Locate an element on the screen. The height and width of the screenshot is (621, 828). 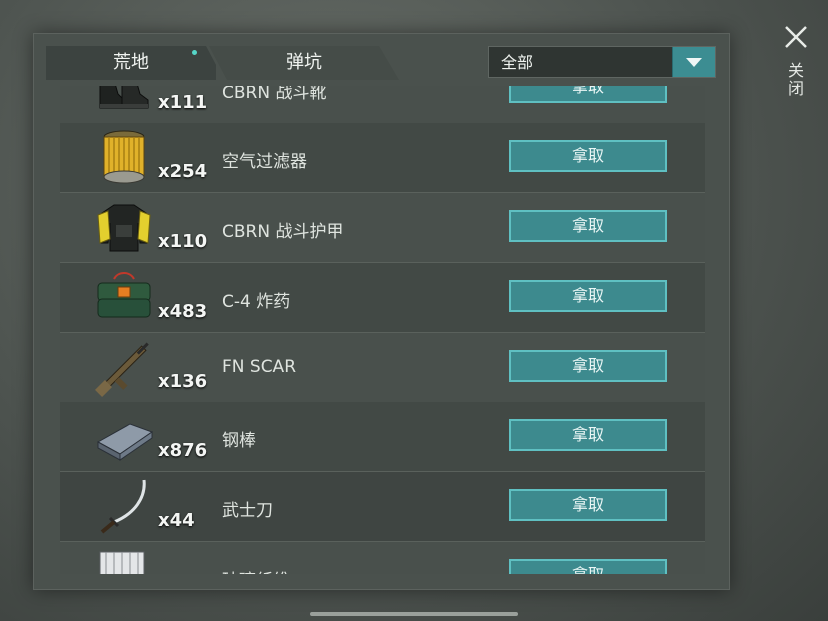
list-item: 玻璃纤维 拿取 is located at coordinates (382, 558).